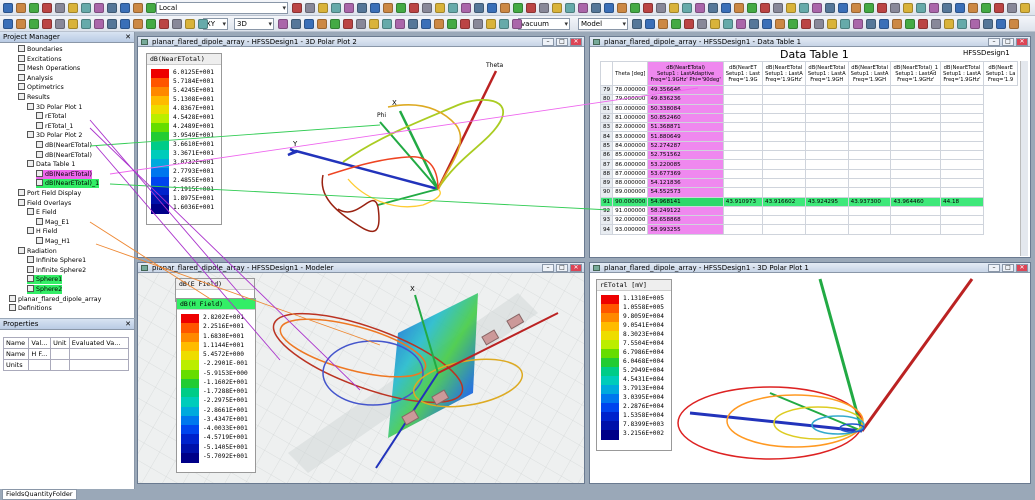  Describe the element at coordinates (808, 183) in the screenshot. I see `table-row: 89 88.000000 54.121836` at that location.